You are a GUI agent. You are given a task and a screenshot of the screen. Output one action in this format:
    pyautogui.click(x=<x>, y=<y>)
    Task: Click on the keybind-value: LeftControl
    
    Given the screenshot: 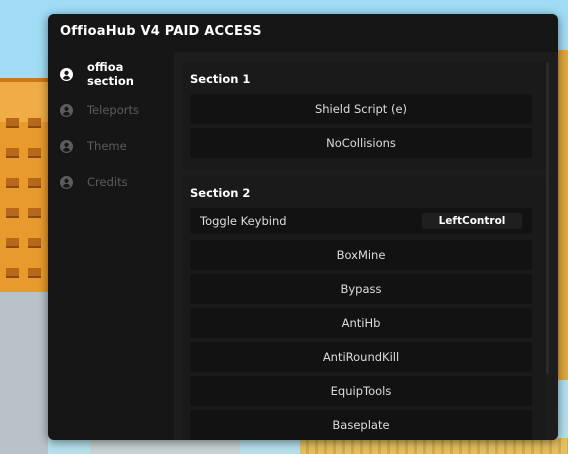 What is the action you would take?
    pyautogui.click(x=472, y=221)
    